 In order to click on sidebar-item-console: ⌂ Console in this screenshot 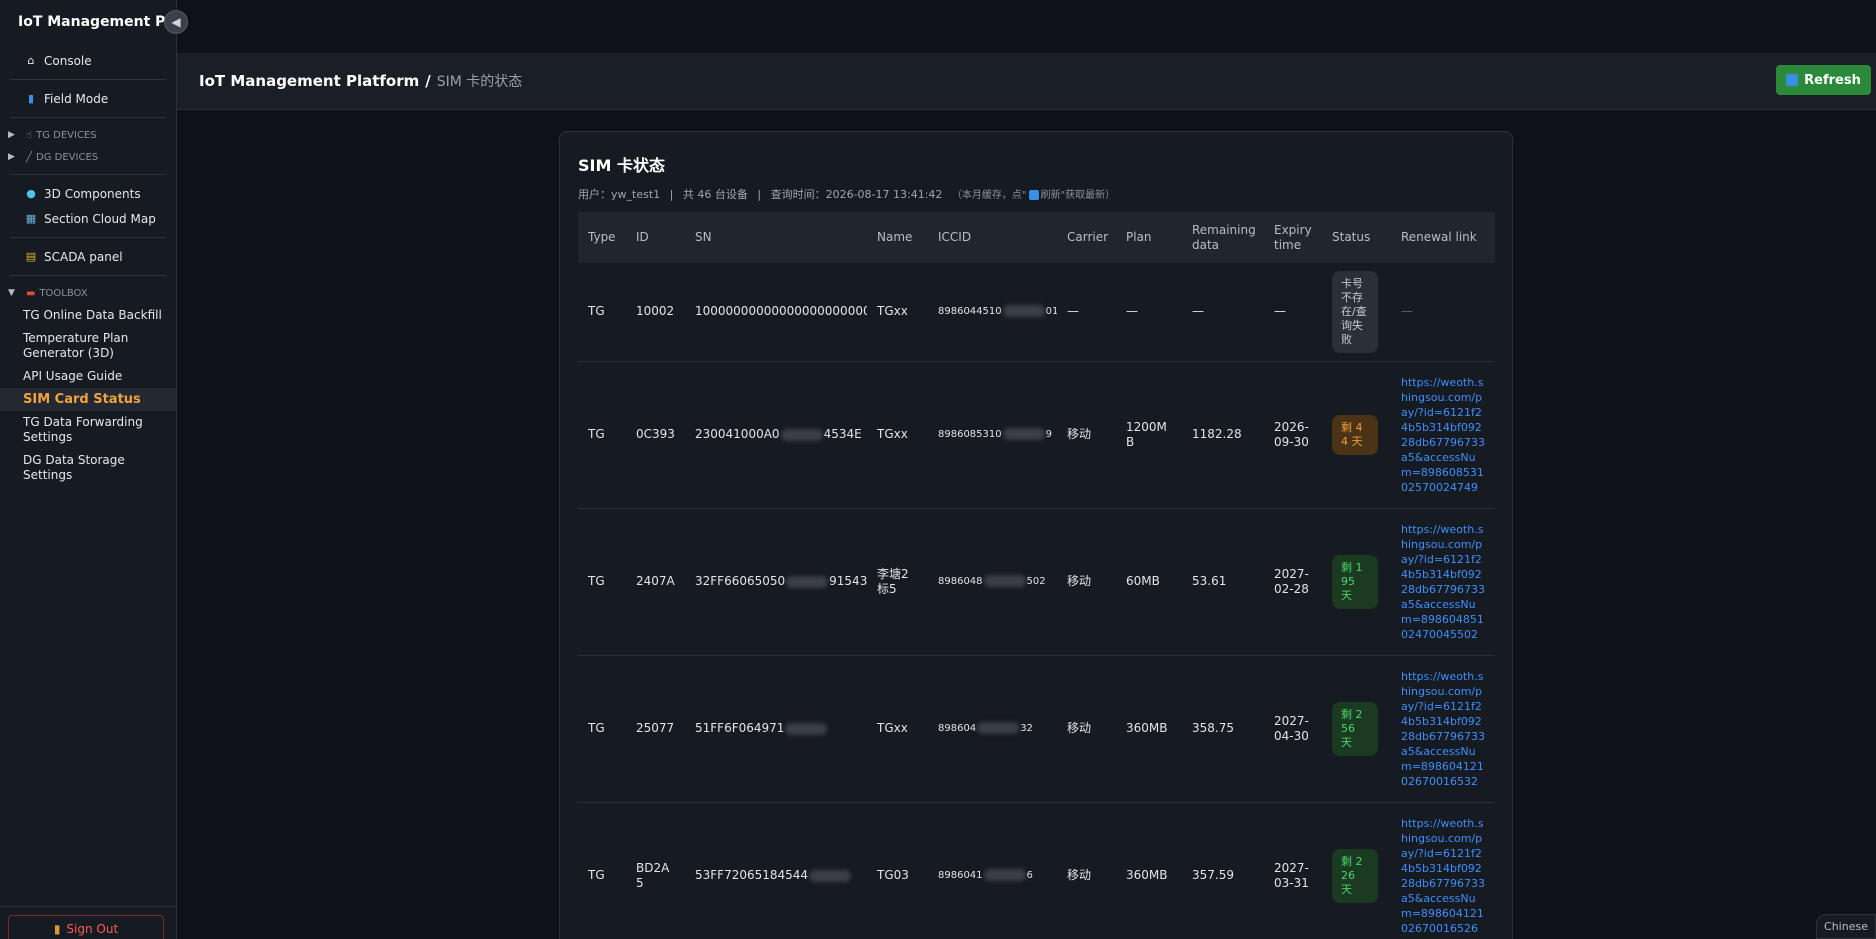, I will do `click(88, 60)`.